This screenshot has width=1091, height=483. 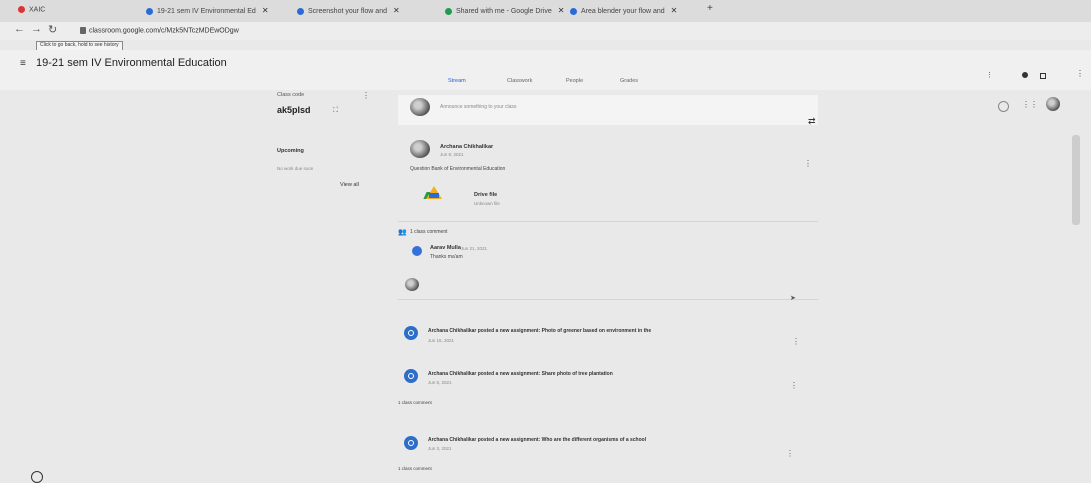 What do you see at coordinates (131, 63) in the screenshot?
I see `class-title: 19-21 sem IV Environmental Education` at bounding box center [131, 63].